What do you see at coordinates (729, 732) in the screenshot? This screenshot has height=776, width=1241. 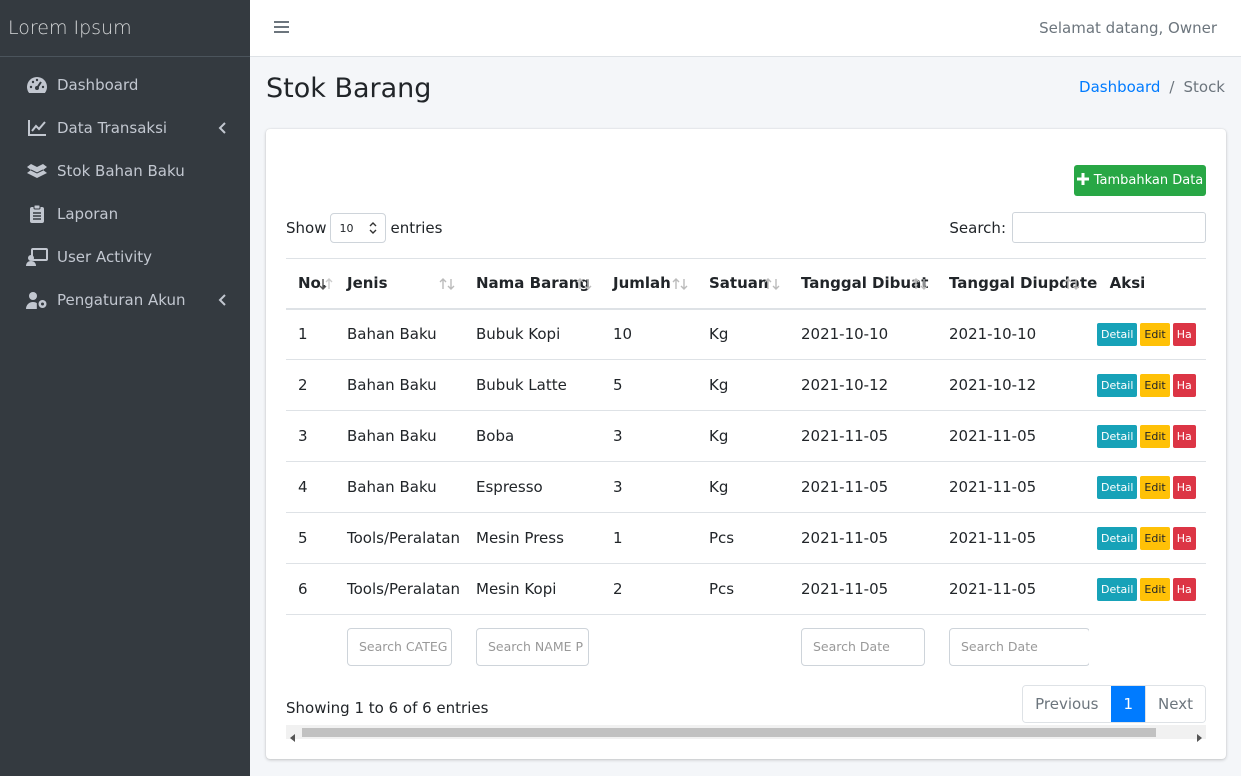 I see `scrollbar-thumb` at bounding box center [729, 732].